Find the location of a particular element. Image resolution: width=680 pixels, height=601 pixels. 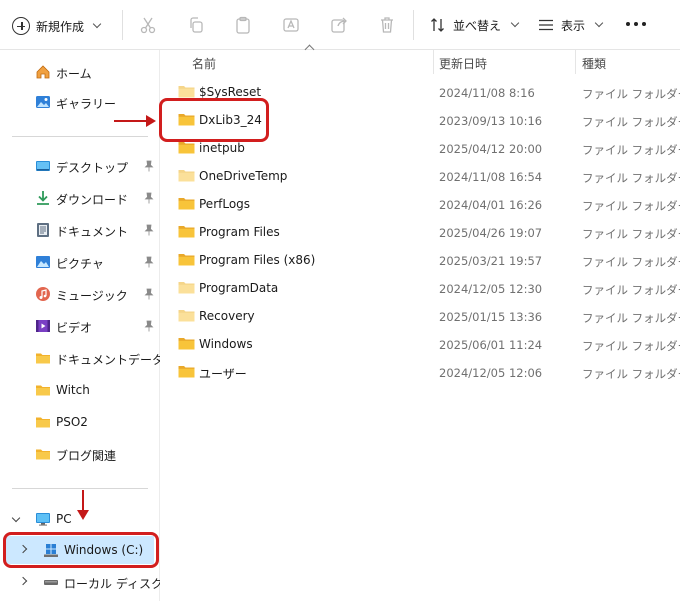

sidebar-item-label: ピクチャ is located at coordinates (80, 264).